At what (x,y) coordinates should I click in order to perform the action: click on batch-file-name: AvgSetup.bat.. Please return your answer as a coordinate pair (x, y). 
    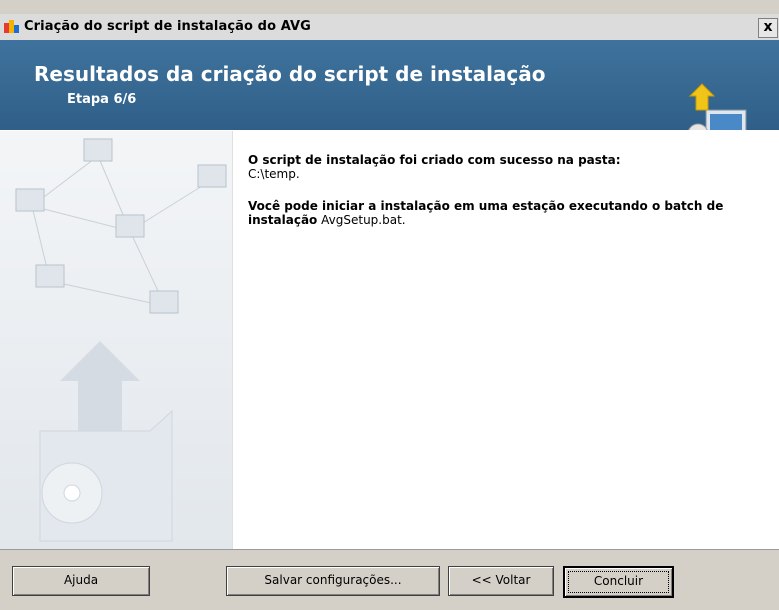
    Looking at the image, I should click on (363, 220).